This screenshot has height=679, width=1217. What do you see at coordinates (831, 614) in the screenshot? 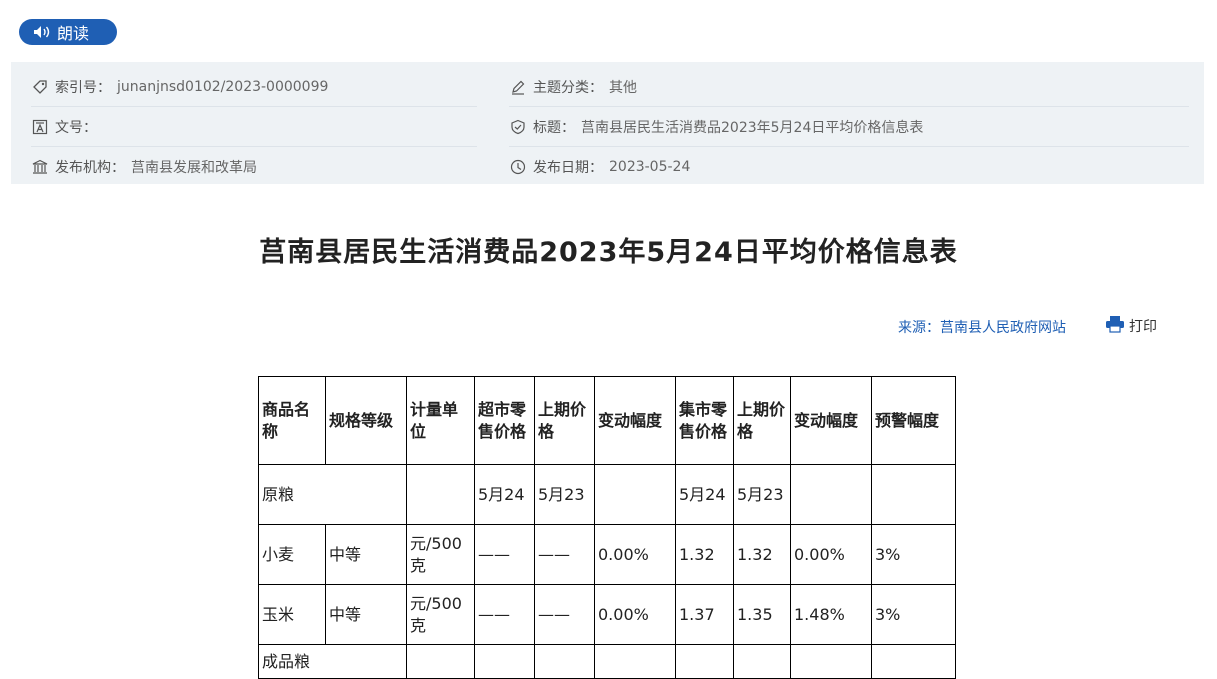
I see `table-cell: 1.48%` at bounding box center [831, 614].